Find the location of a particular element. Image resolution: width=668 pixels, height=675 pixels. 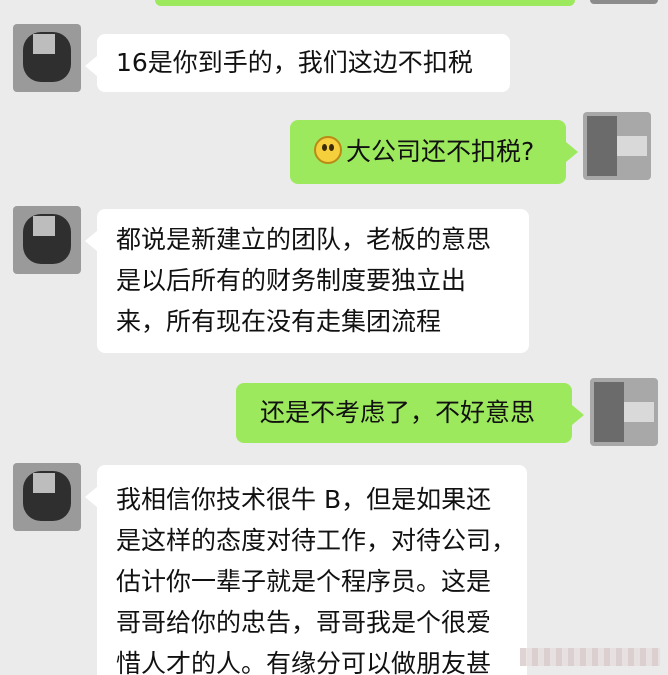

message-text-line: 都说是新建立的团队，老板的意思 is located at coordinates (304, 239).